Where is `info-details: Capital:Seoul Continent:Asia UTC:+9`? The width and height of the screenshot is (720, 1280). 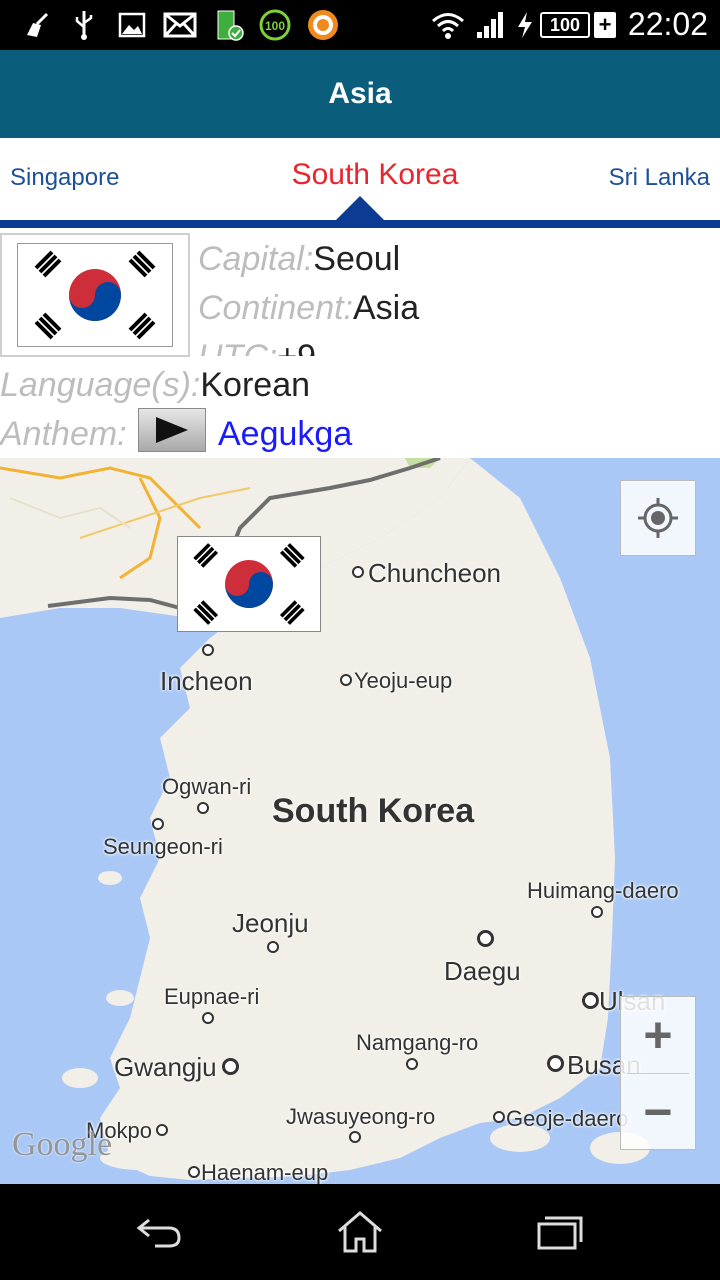
info-details: Capital:Seoul Continent:Asia UTC:+9 is located at coordinates (458, 296).